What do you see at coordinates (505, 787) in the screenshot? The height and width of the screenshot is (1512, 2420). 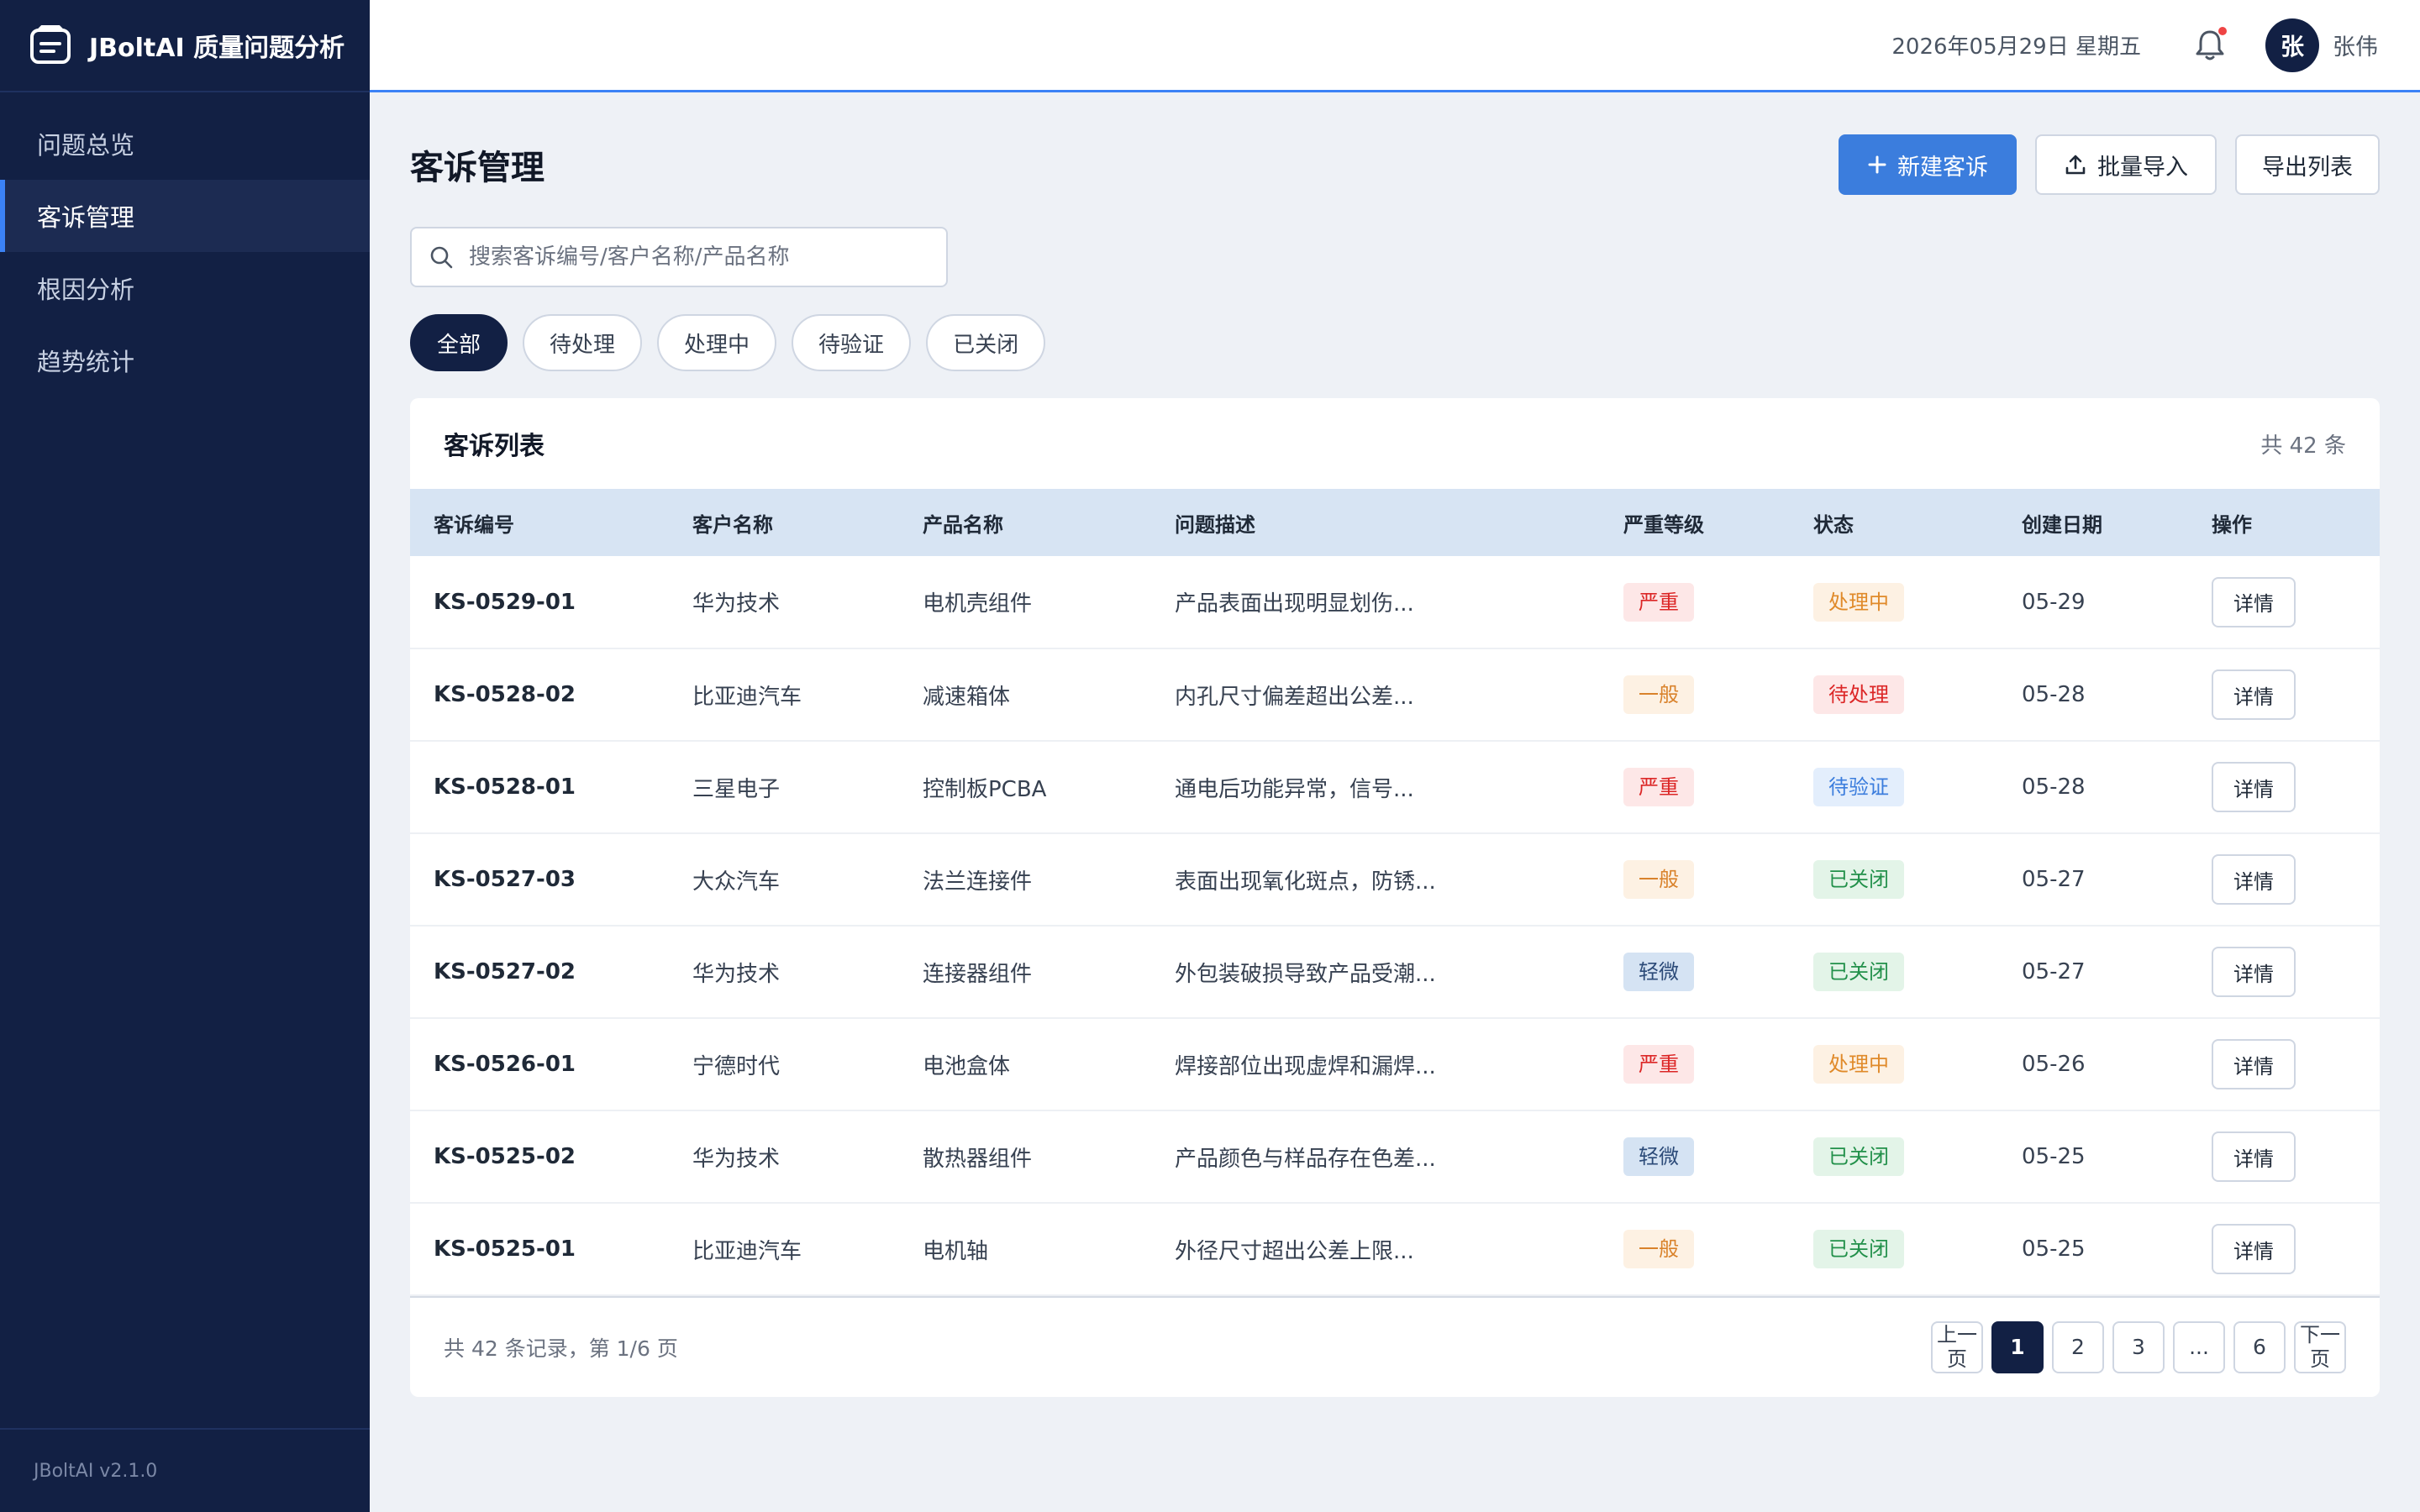 I see `cell-complaint-code: KS-0528-01` at bounding box center [505, 787].